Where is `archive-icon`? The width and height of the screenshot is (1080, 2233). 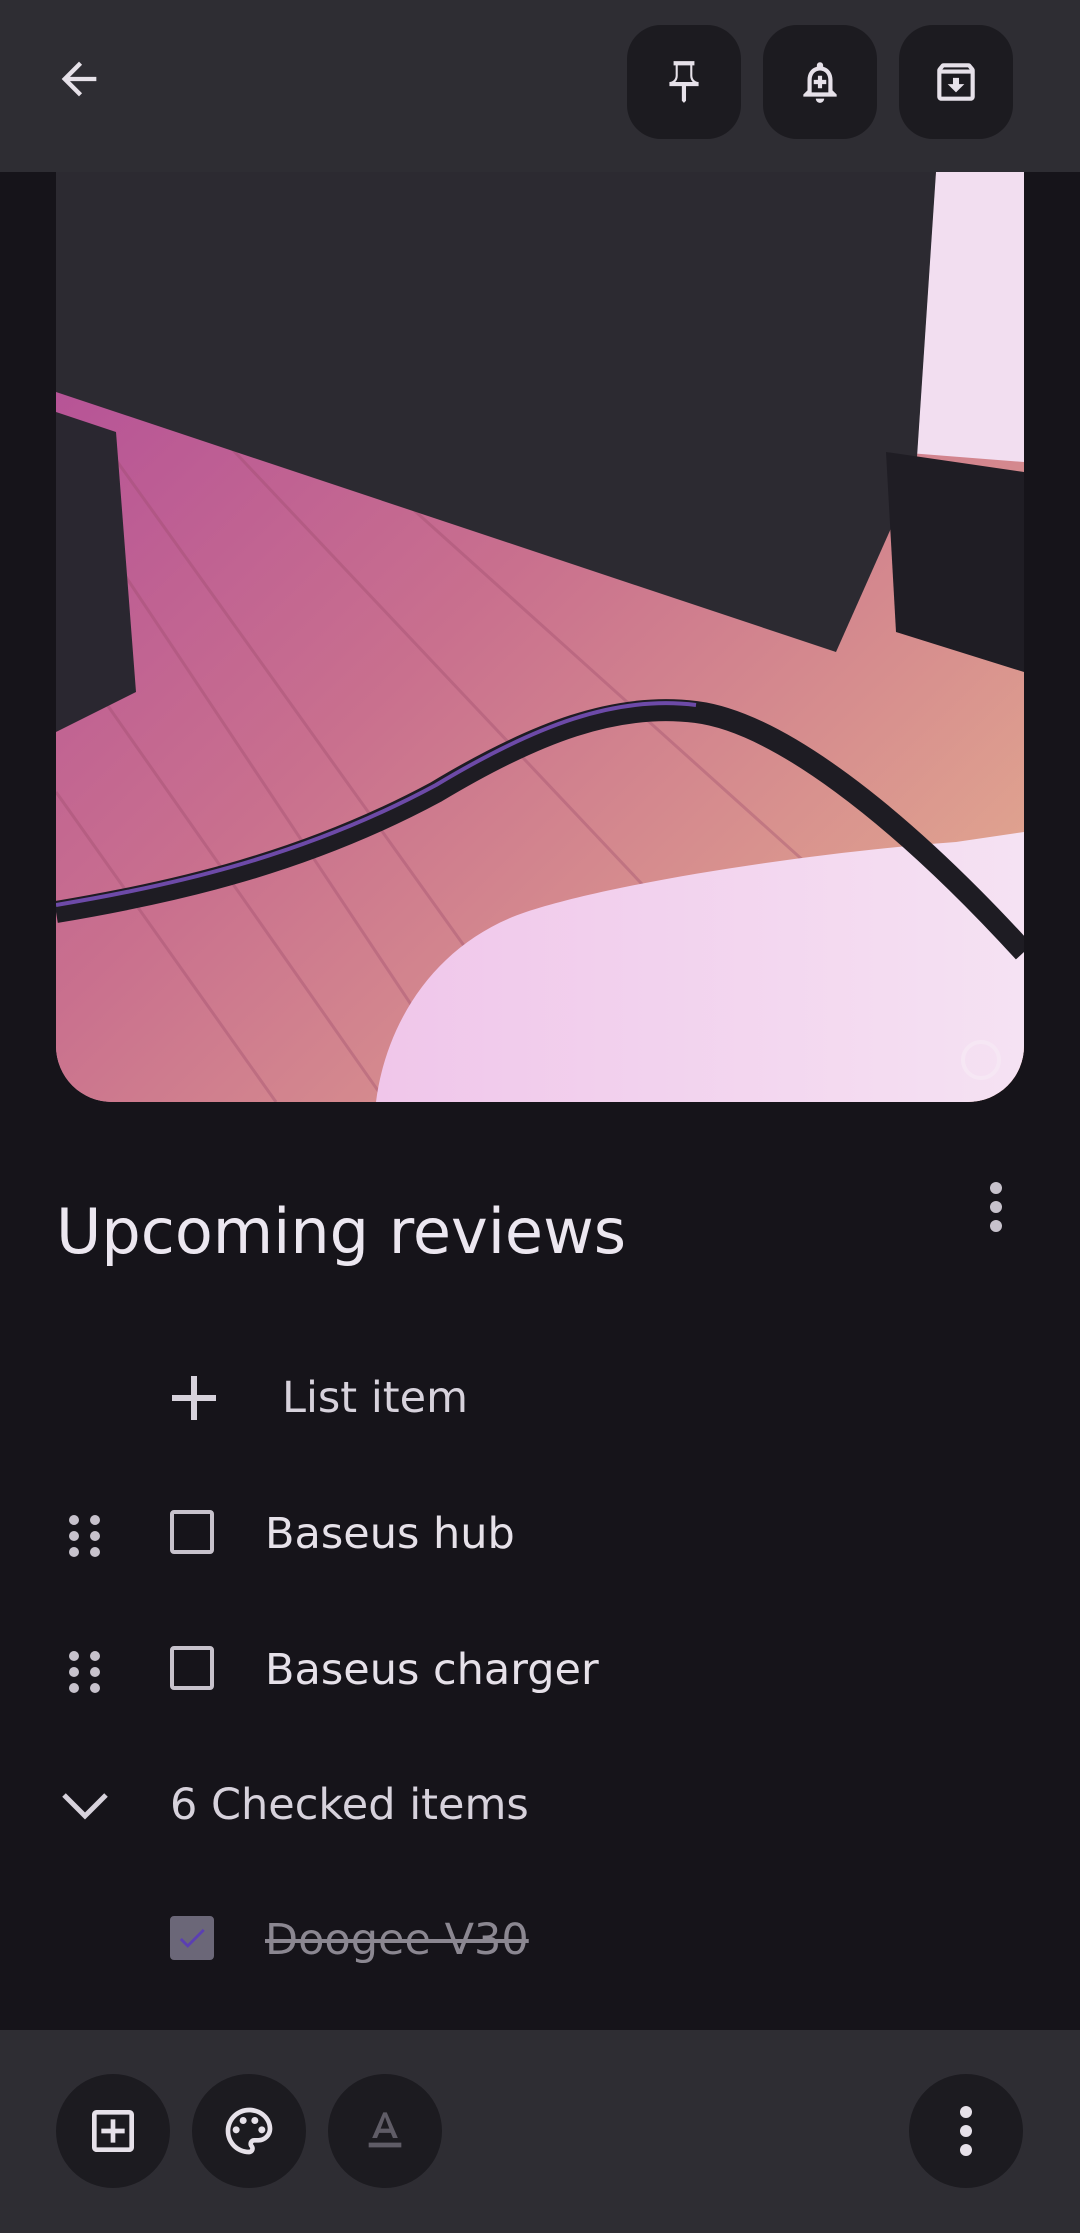
archive-icon is located at coordinates (956, 82).